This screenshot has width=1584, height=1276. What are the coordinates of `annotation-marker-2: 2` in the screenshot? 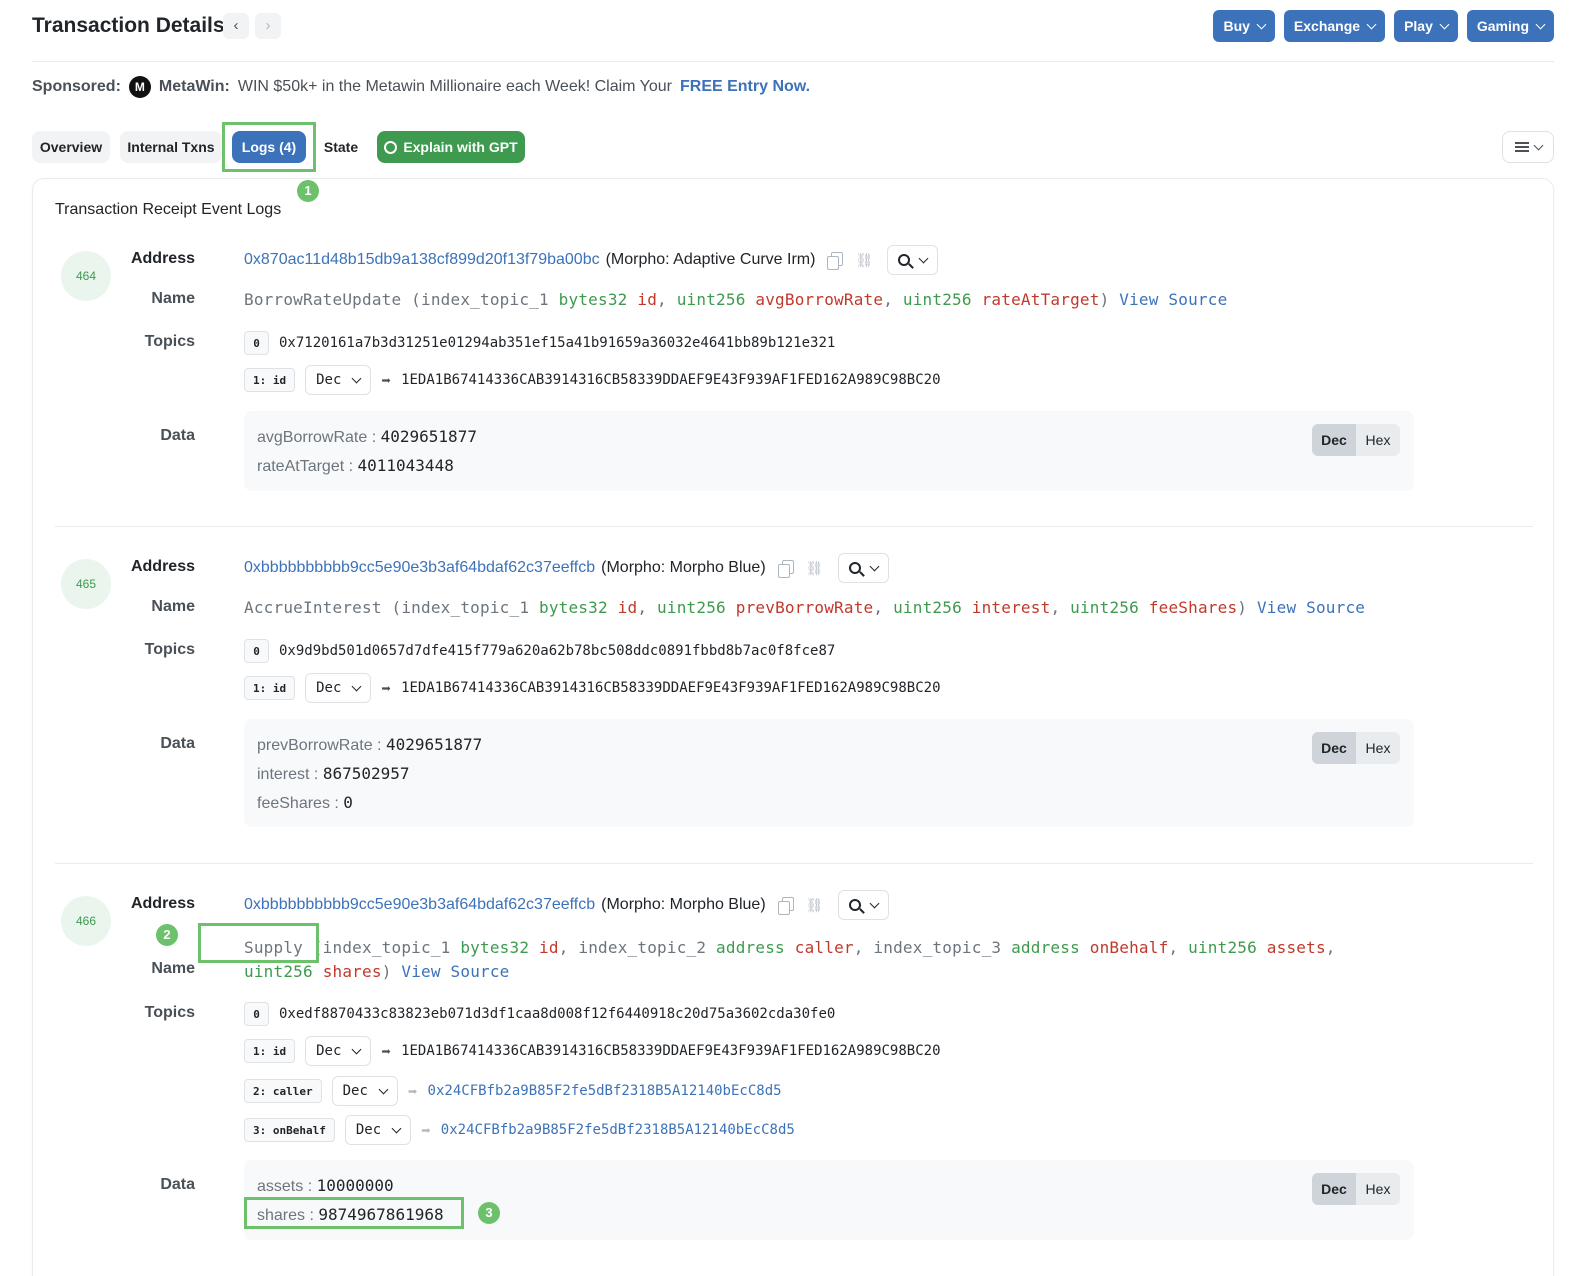 It's located at (167, 935).